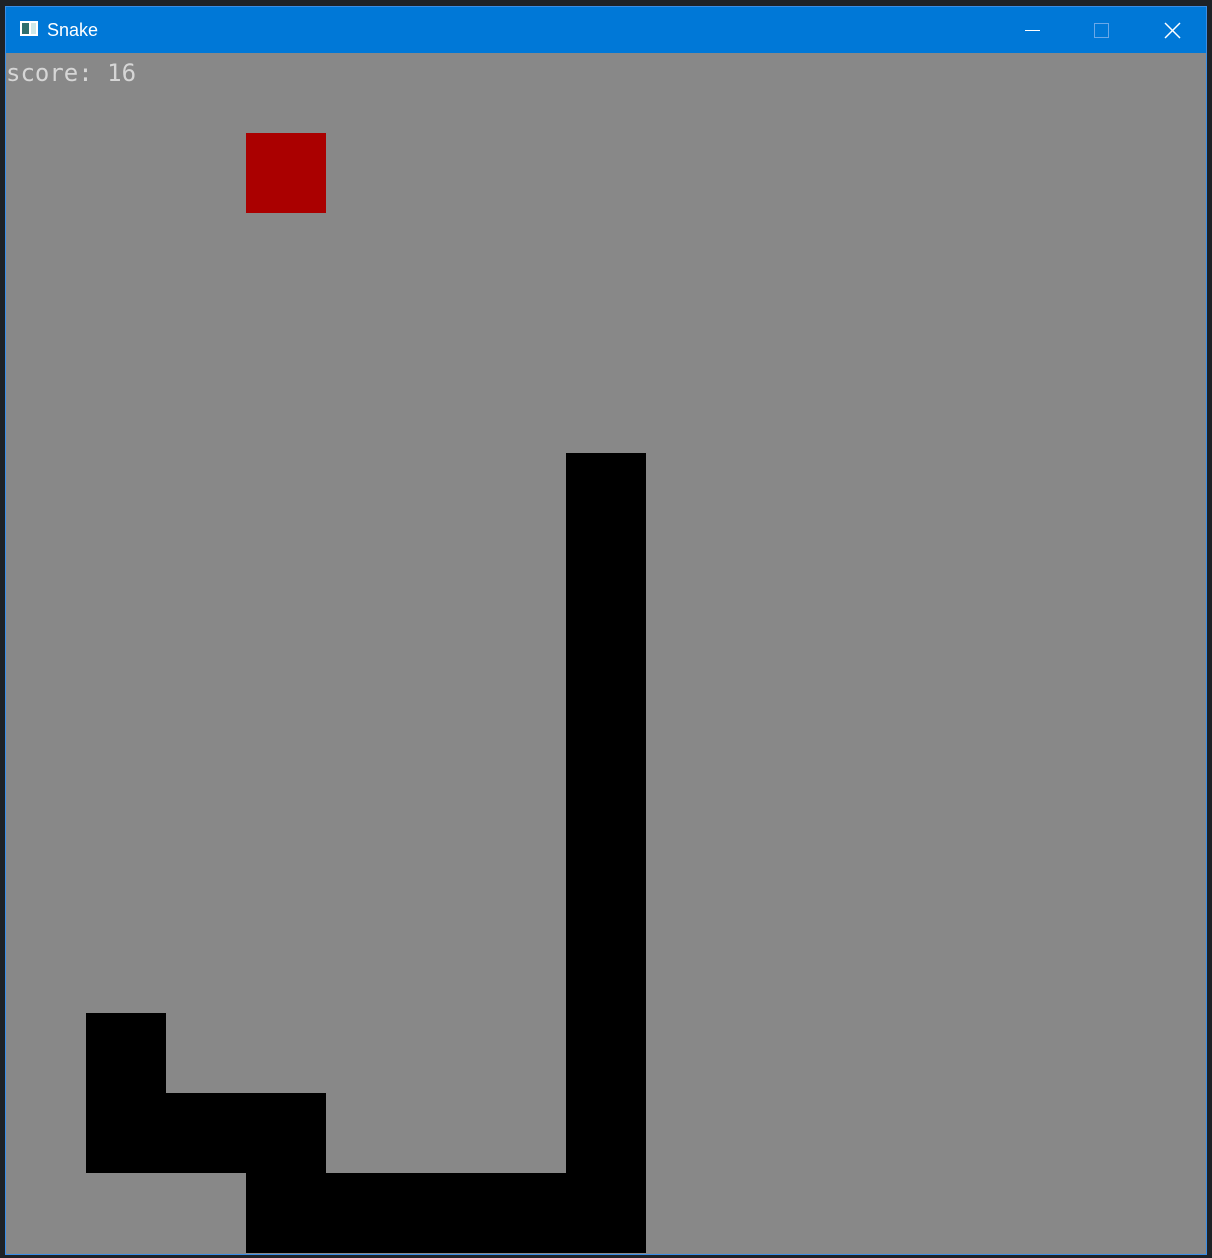 This screenshot has width=1212, height=1258. I want to click on maximize-icon, so click(1101, 30).